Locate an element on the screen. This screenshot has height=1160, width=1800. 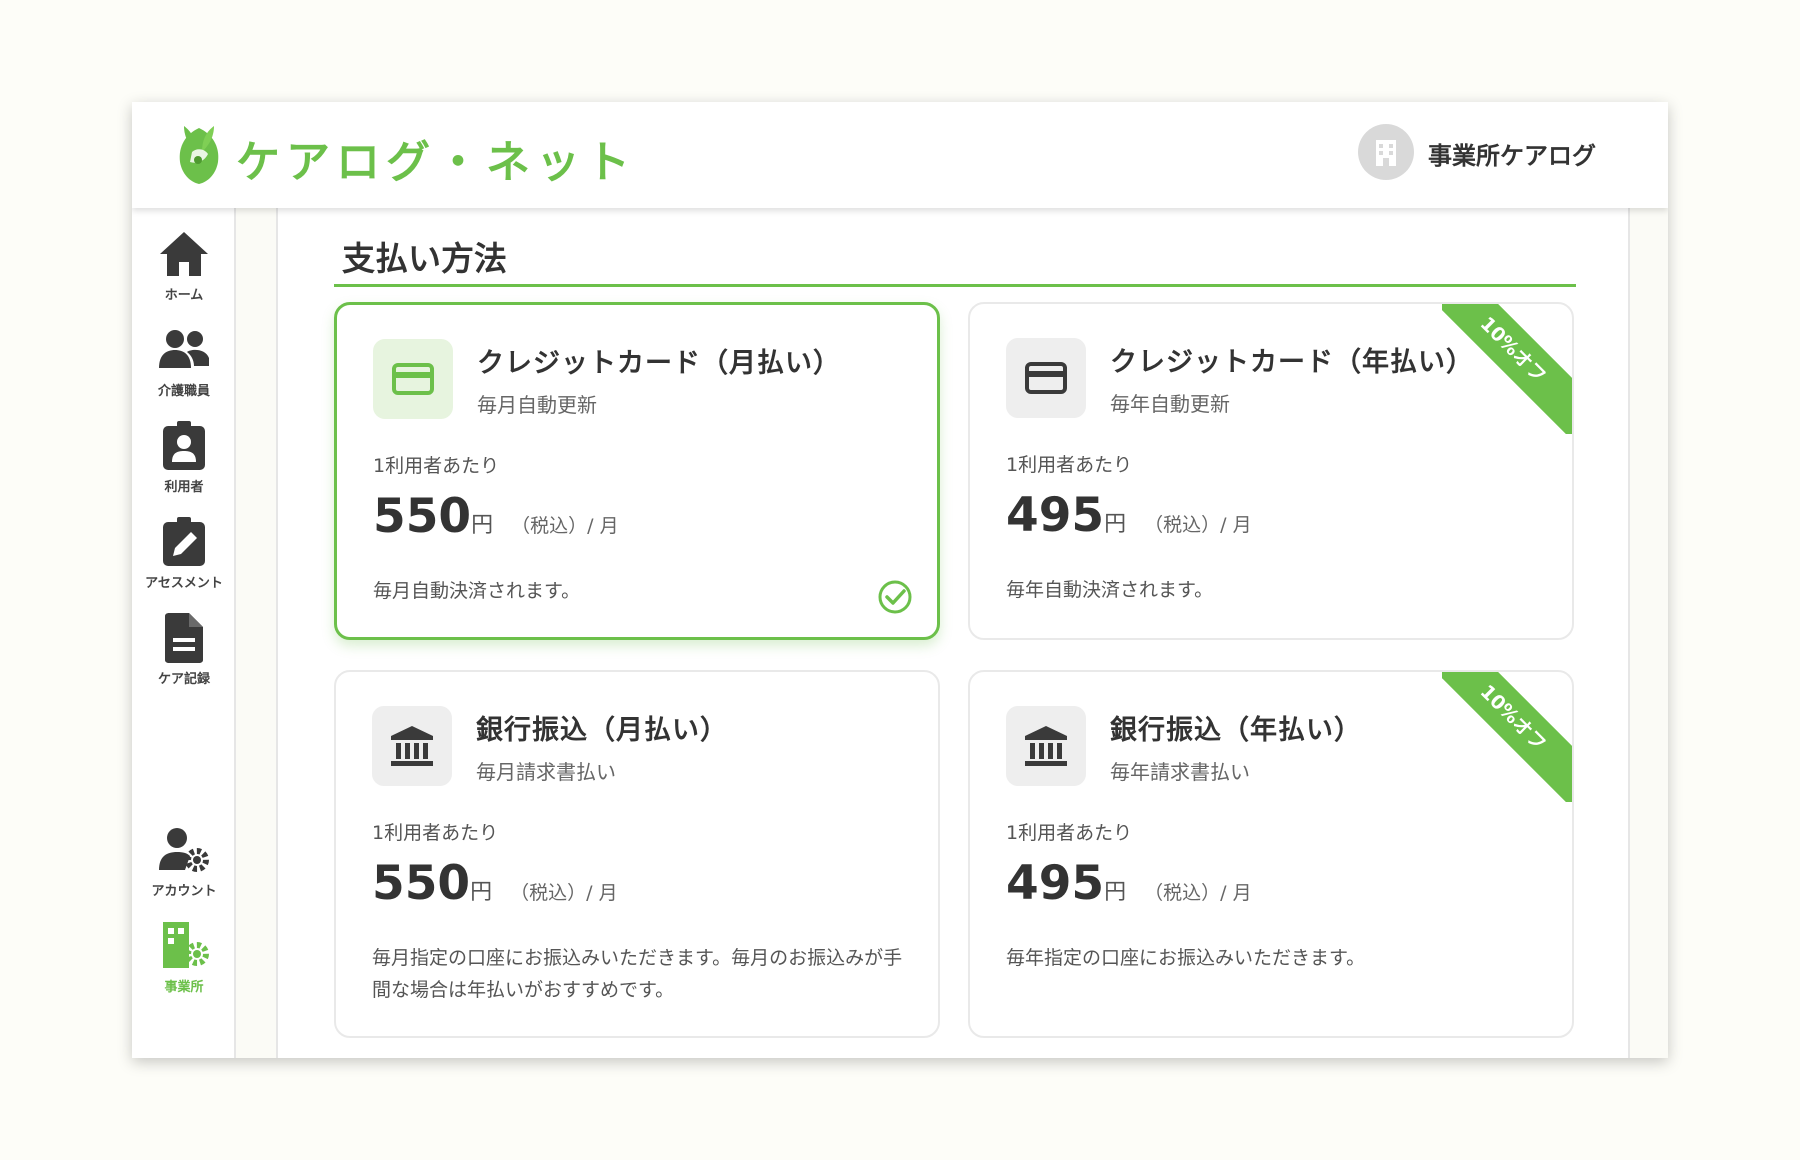
sub-sidebar-rail is located at coordinates (257, 633).